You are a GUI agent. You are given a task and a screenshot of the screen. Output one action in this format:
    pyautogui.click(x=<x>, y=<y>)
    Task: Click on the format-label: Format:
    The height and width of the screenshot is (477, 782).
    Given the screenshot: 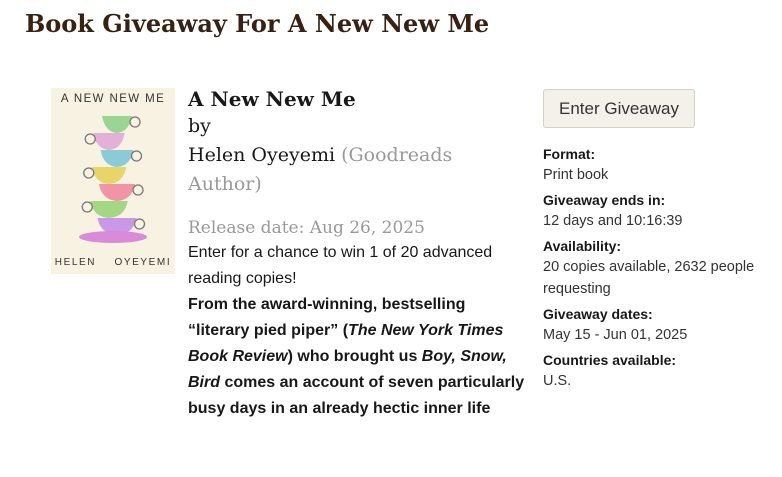 What is the action you would take?
    pyautogui.click(x=569, y=154)
    